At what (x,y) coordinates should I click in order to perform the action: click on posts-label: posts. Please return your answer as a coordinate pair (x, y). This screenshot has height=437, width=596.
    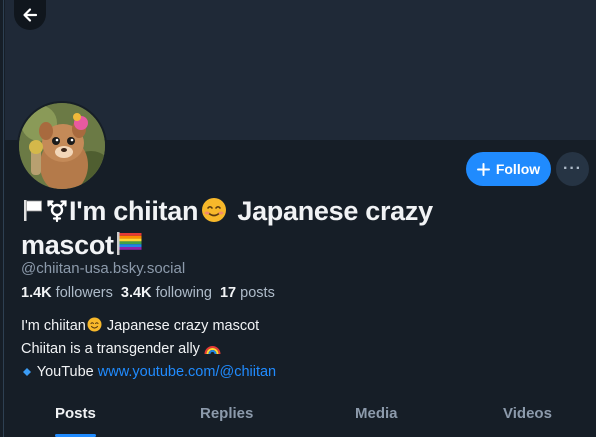
    Looking at the image, I should click on (257, 293).